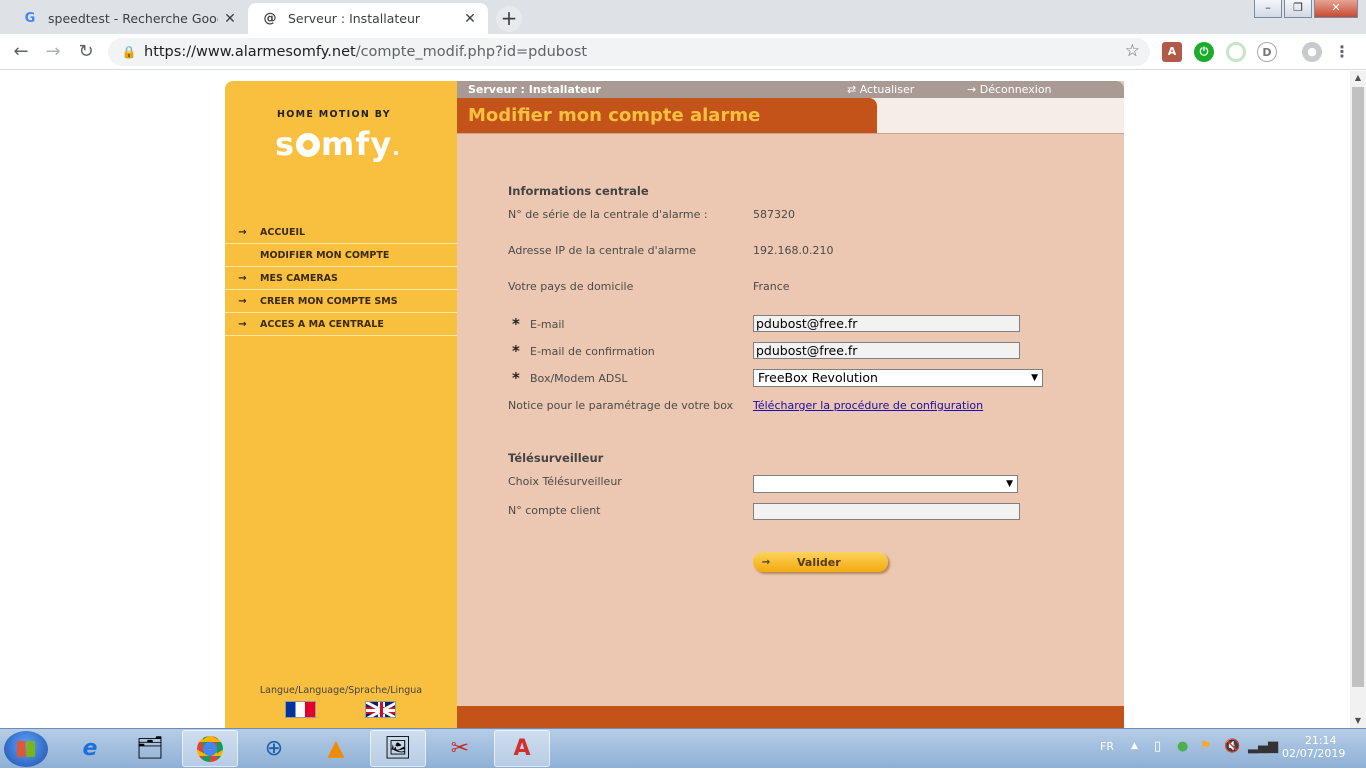 Image resolution: width=1366 pixels, height=781 pixels. What do you see at coordinates (547, 324) in the screenshot?
I see `email-label: E-mail` at bounding box center [547, 324].